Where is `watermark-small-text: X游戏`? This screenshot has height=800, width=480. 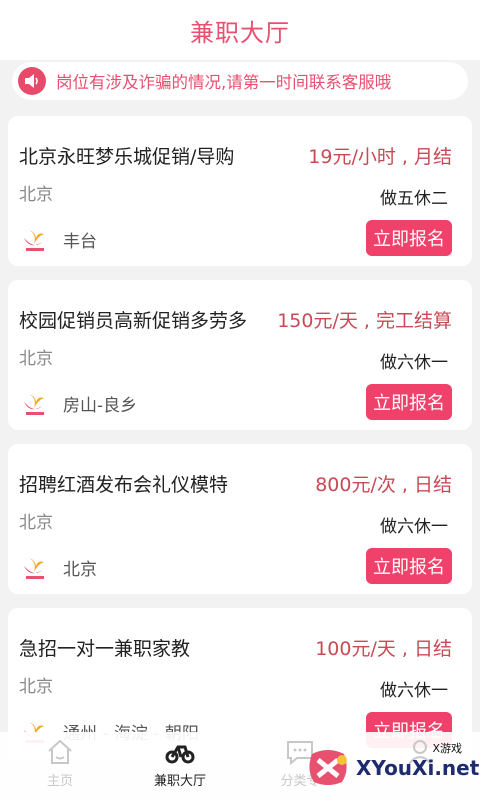 watermark-small-text: X游戏 is located at coordinates (447, 748).